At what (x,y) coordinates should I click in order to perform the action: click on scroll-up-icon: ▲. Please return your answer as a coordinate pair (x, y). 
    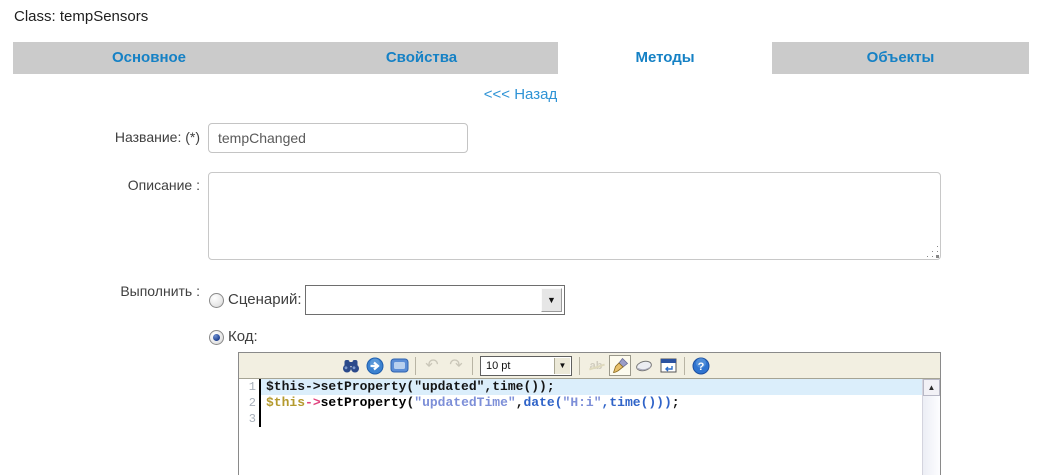
    Looking at the image, I should click on (931, 387).